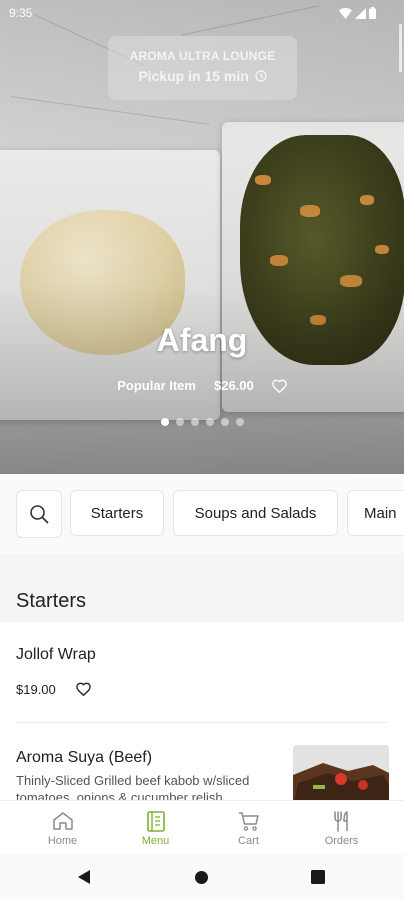 This screenshot has height=900, width=404. What do you see at coordinates (84, 758) in the screenshot?
I see `menu-item-name: Aroma Suya (Beef)` at bounding box center [84, 758].